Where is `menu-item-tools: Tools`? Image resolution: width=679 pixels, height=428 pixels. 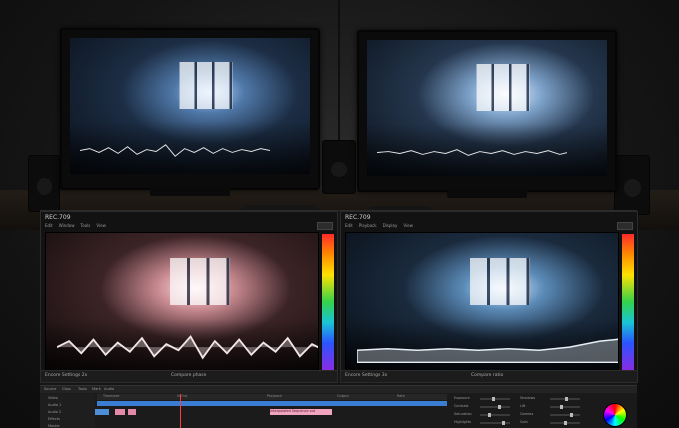 menu-item-tools: Tools is located at coordinates (86, 227).